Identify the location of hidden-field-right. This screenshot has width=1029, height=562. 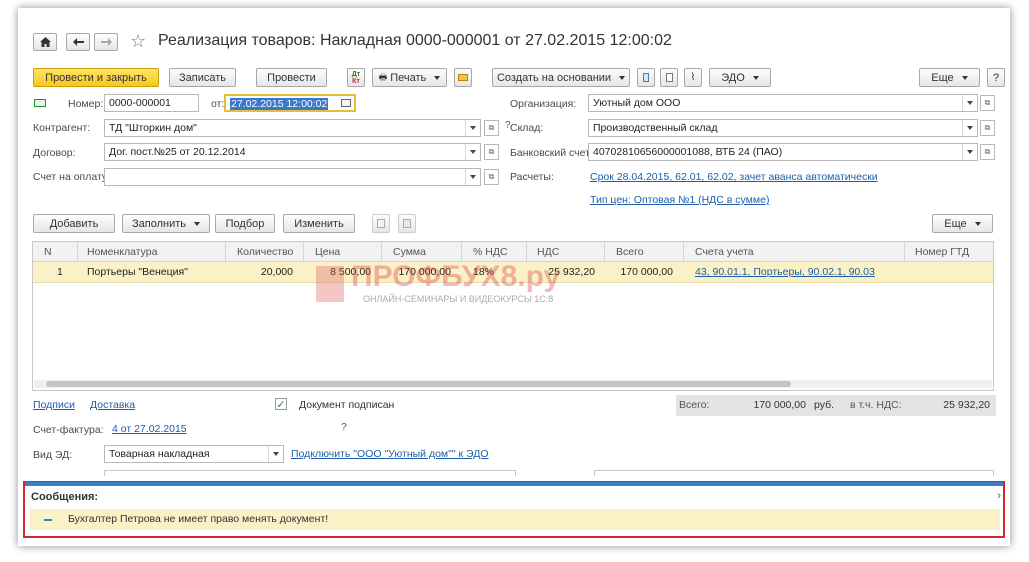
(794, 473).